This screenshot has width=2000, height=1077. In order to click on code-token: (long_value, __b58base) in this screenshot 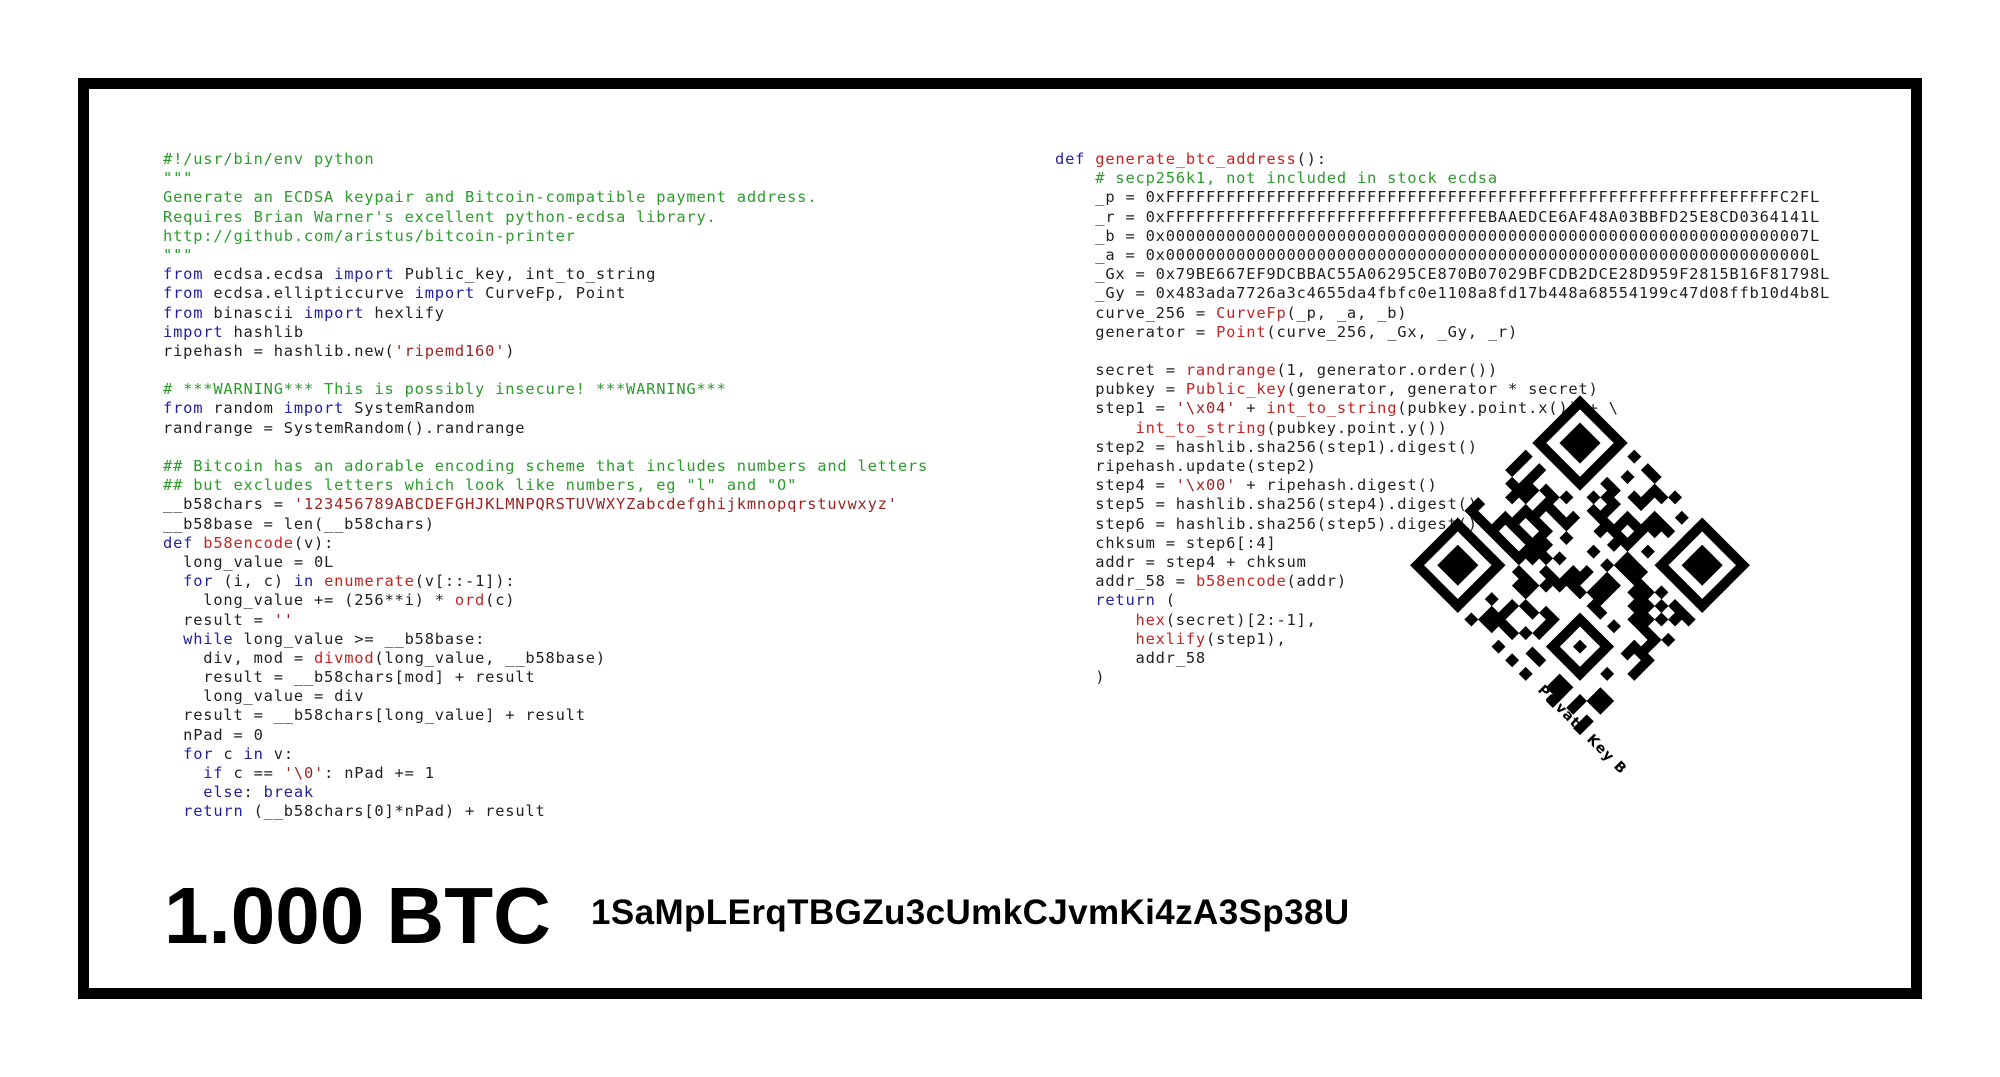, I will do `click(490, 657)`.